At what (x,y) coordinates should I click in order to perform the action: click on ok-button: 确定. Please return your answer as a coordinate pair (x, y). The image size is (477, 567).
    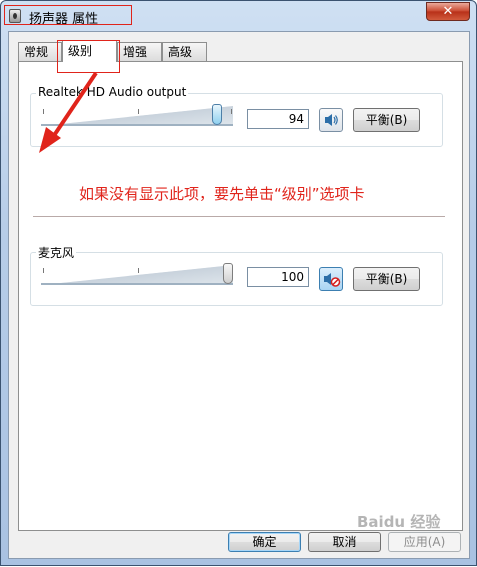
    Looking at the image, I should click on (264, 542).